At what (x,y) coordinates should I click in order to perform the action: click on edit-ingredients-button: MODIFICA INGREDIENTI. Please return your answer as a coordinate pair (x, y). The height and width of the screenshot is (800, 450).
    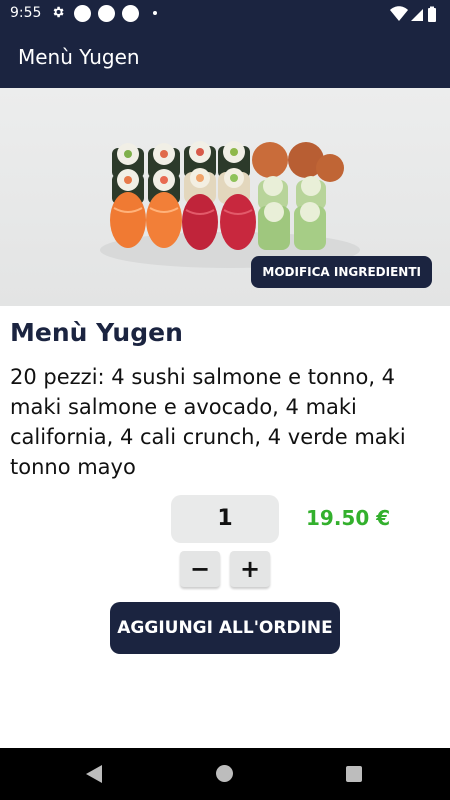
    Looking at the image, I should click on (341, 272).